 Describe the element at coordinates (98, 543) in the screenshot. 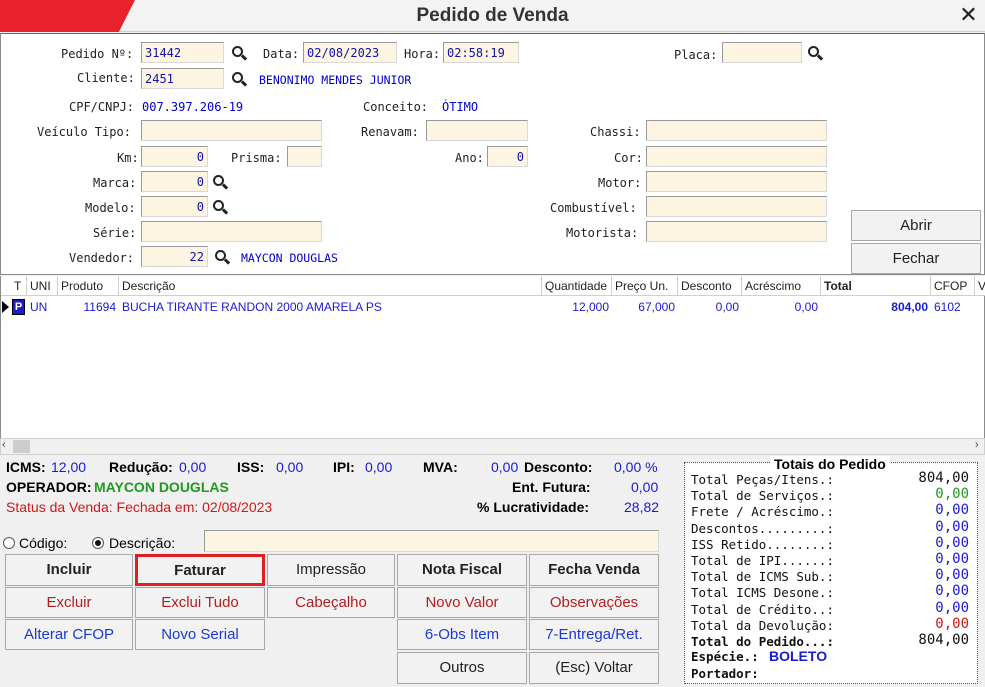

I see `descricao-radio` at that location.